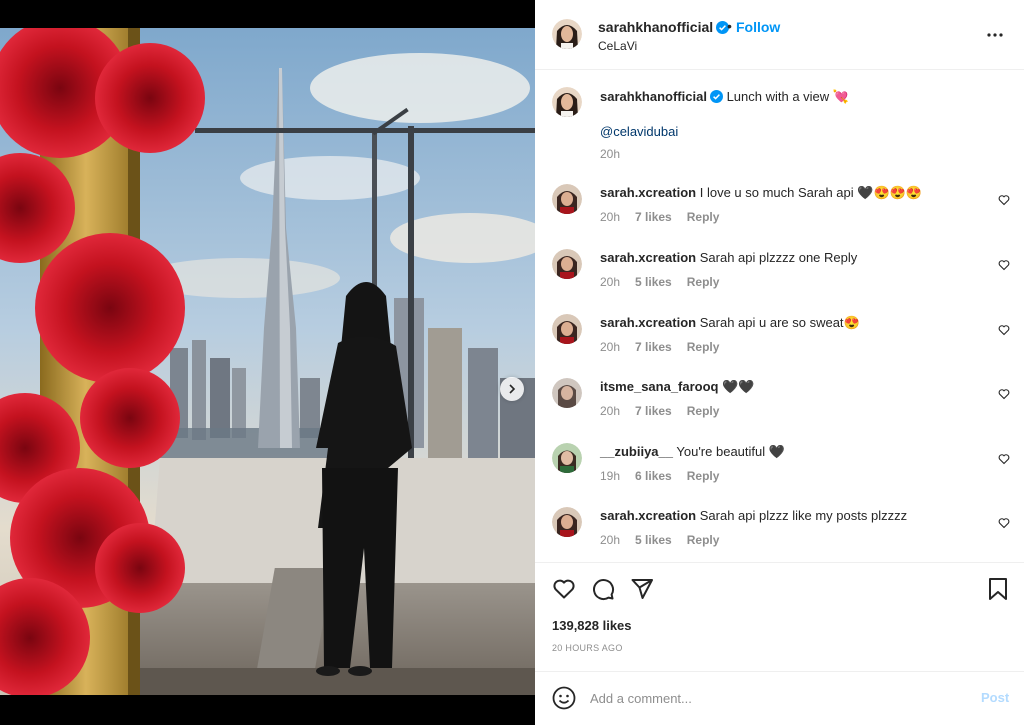 The width and height of the screenshot is (1024, 725). Describe the element at coordinates (587, 648) in the screenshot. I see `post-timestamp: 20 HOURS AGO` at that location.